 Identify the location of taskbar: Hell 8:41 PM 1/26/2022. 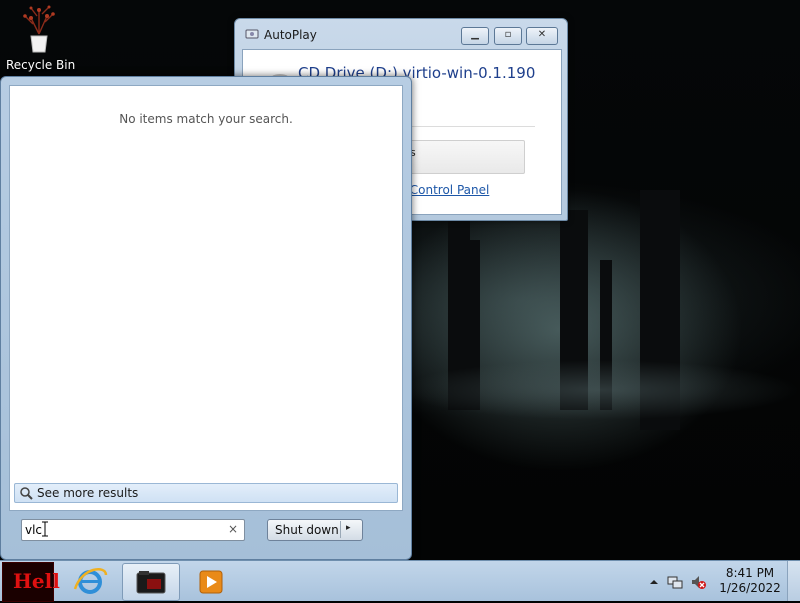
(400, 581).